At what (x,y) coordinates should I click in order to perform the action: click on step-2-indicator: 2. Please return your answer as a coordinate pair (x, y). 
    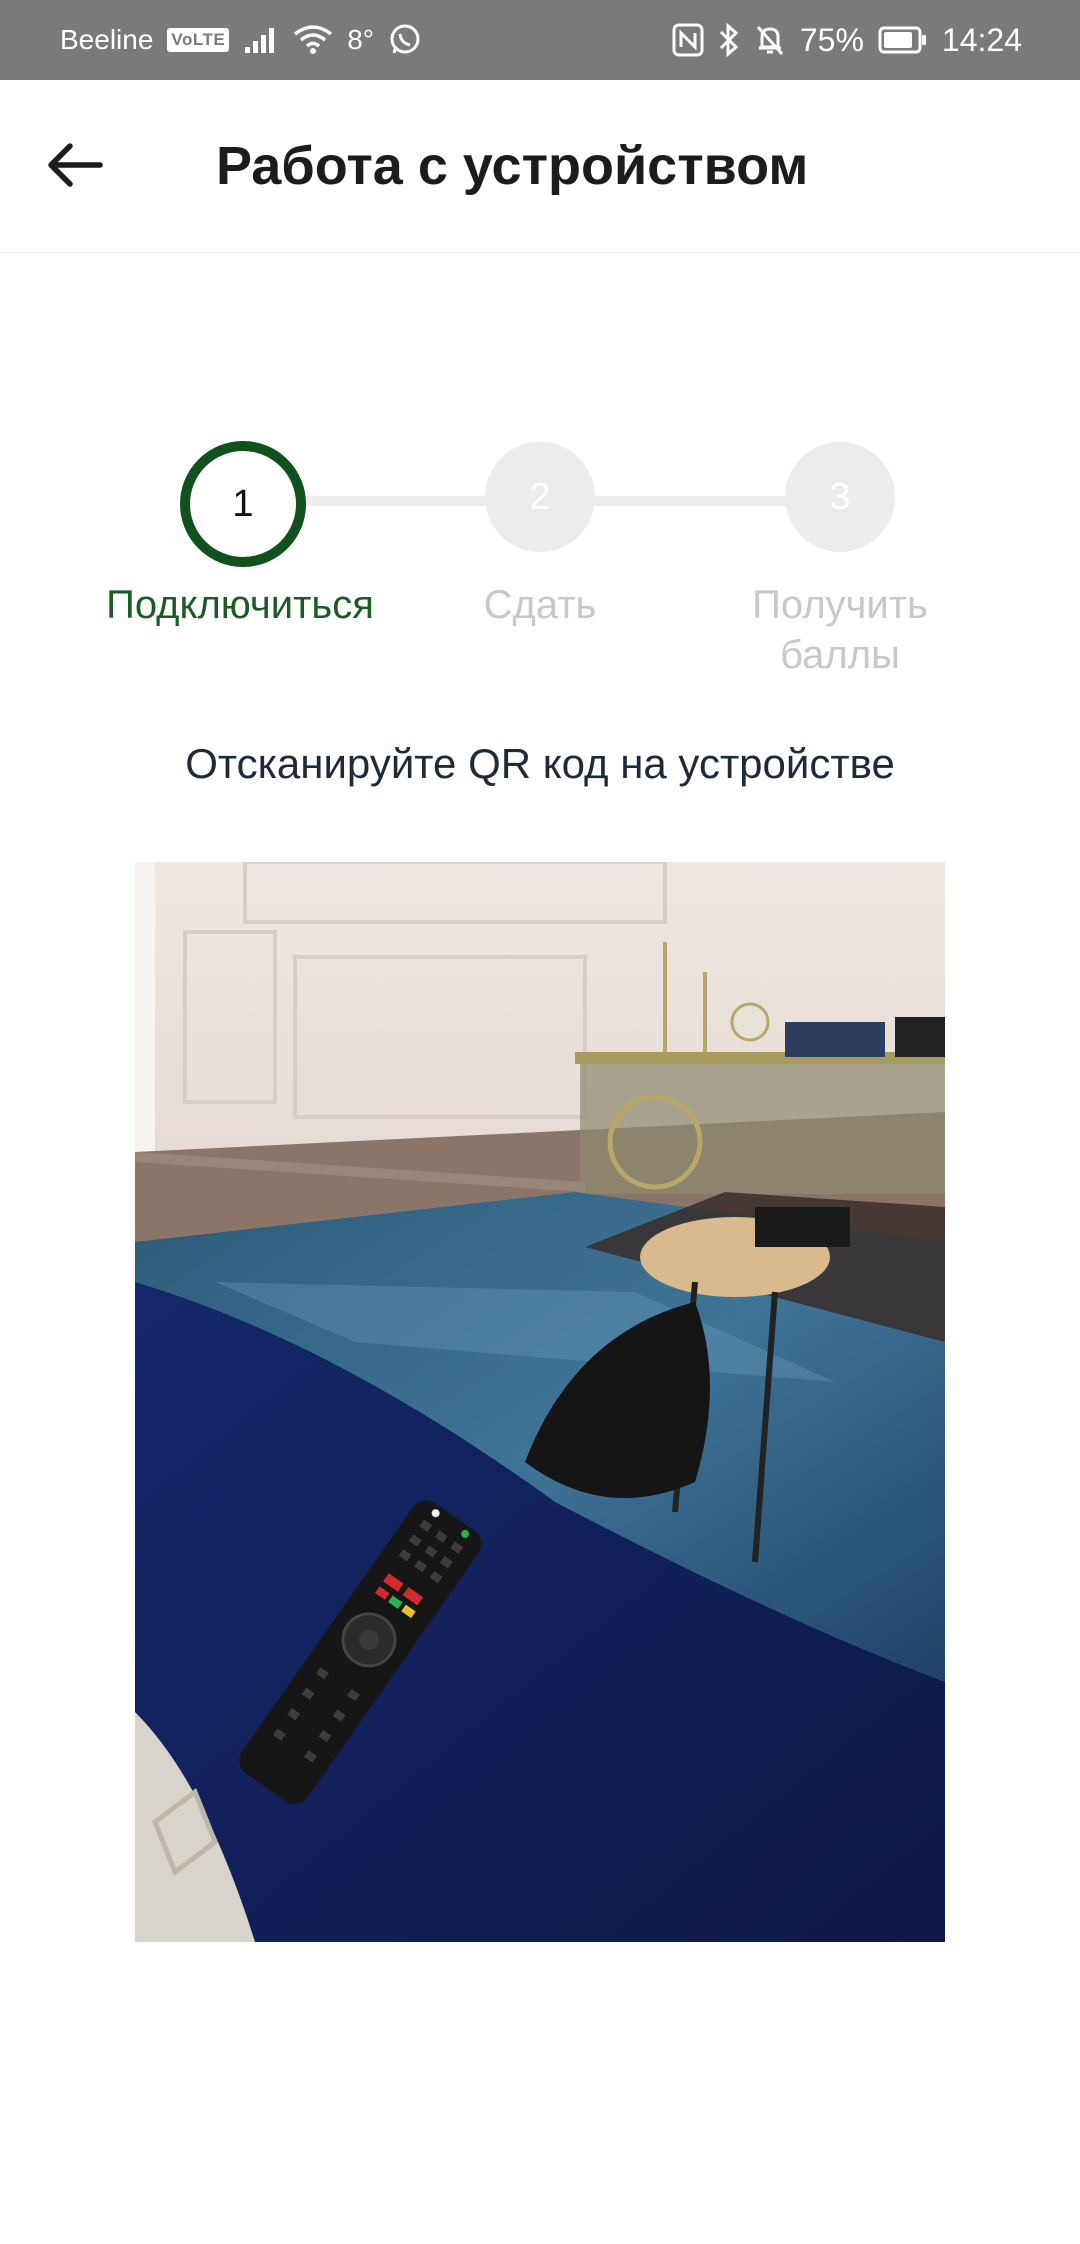
    Looking at the image, I should click on (540, 497).